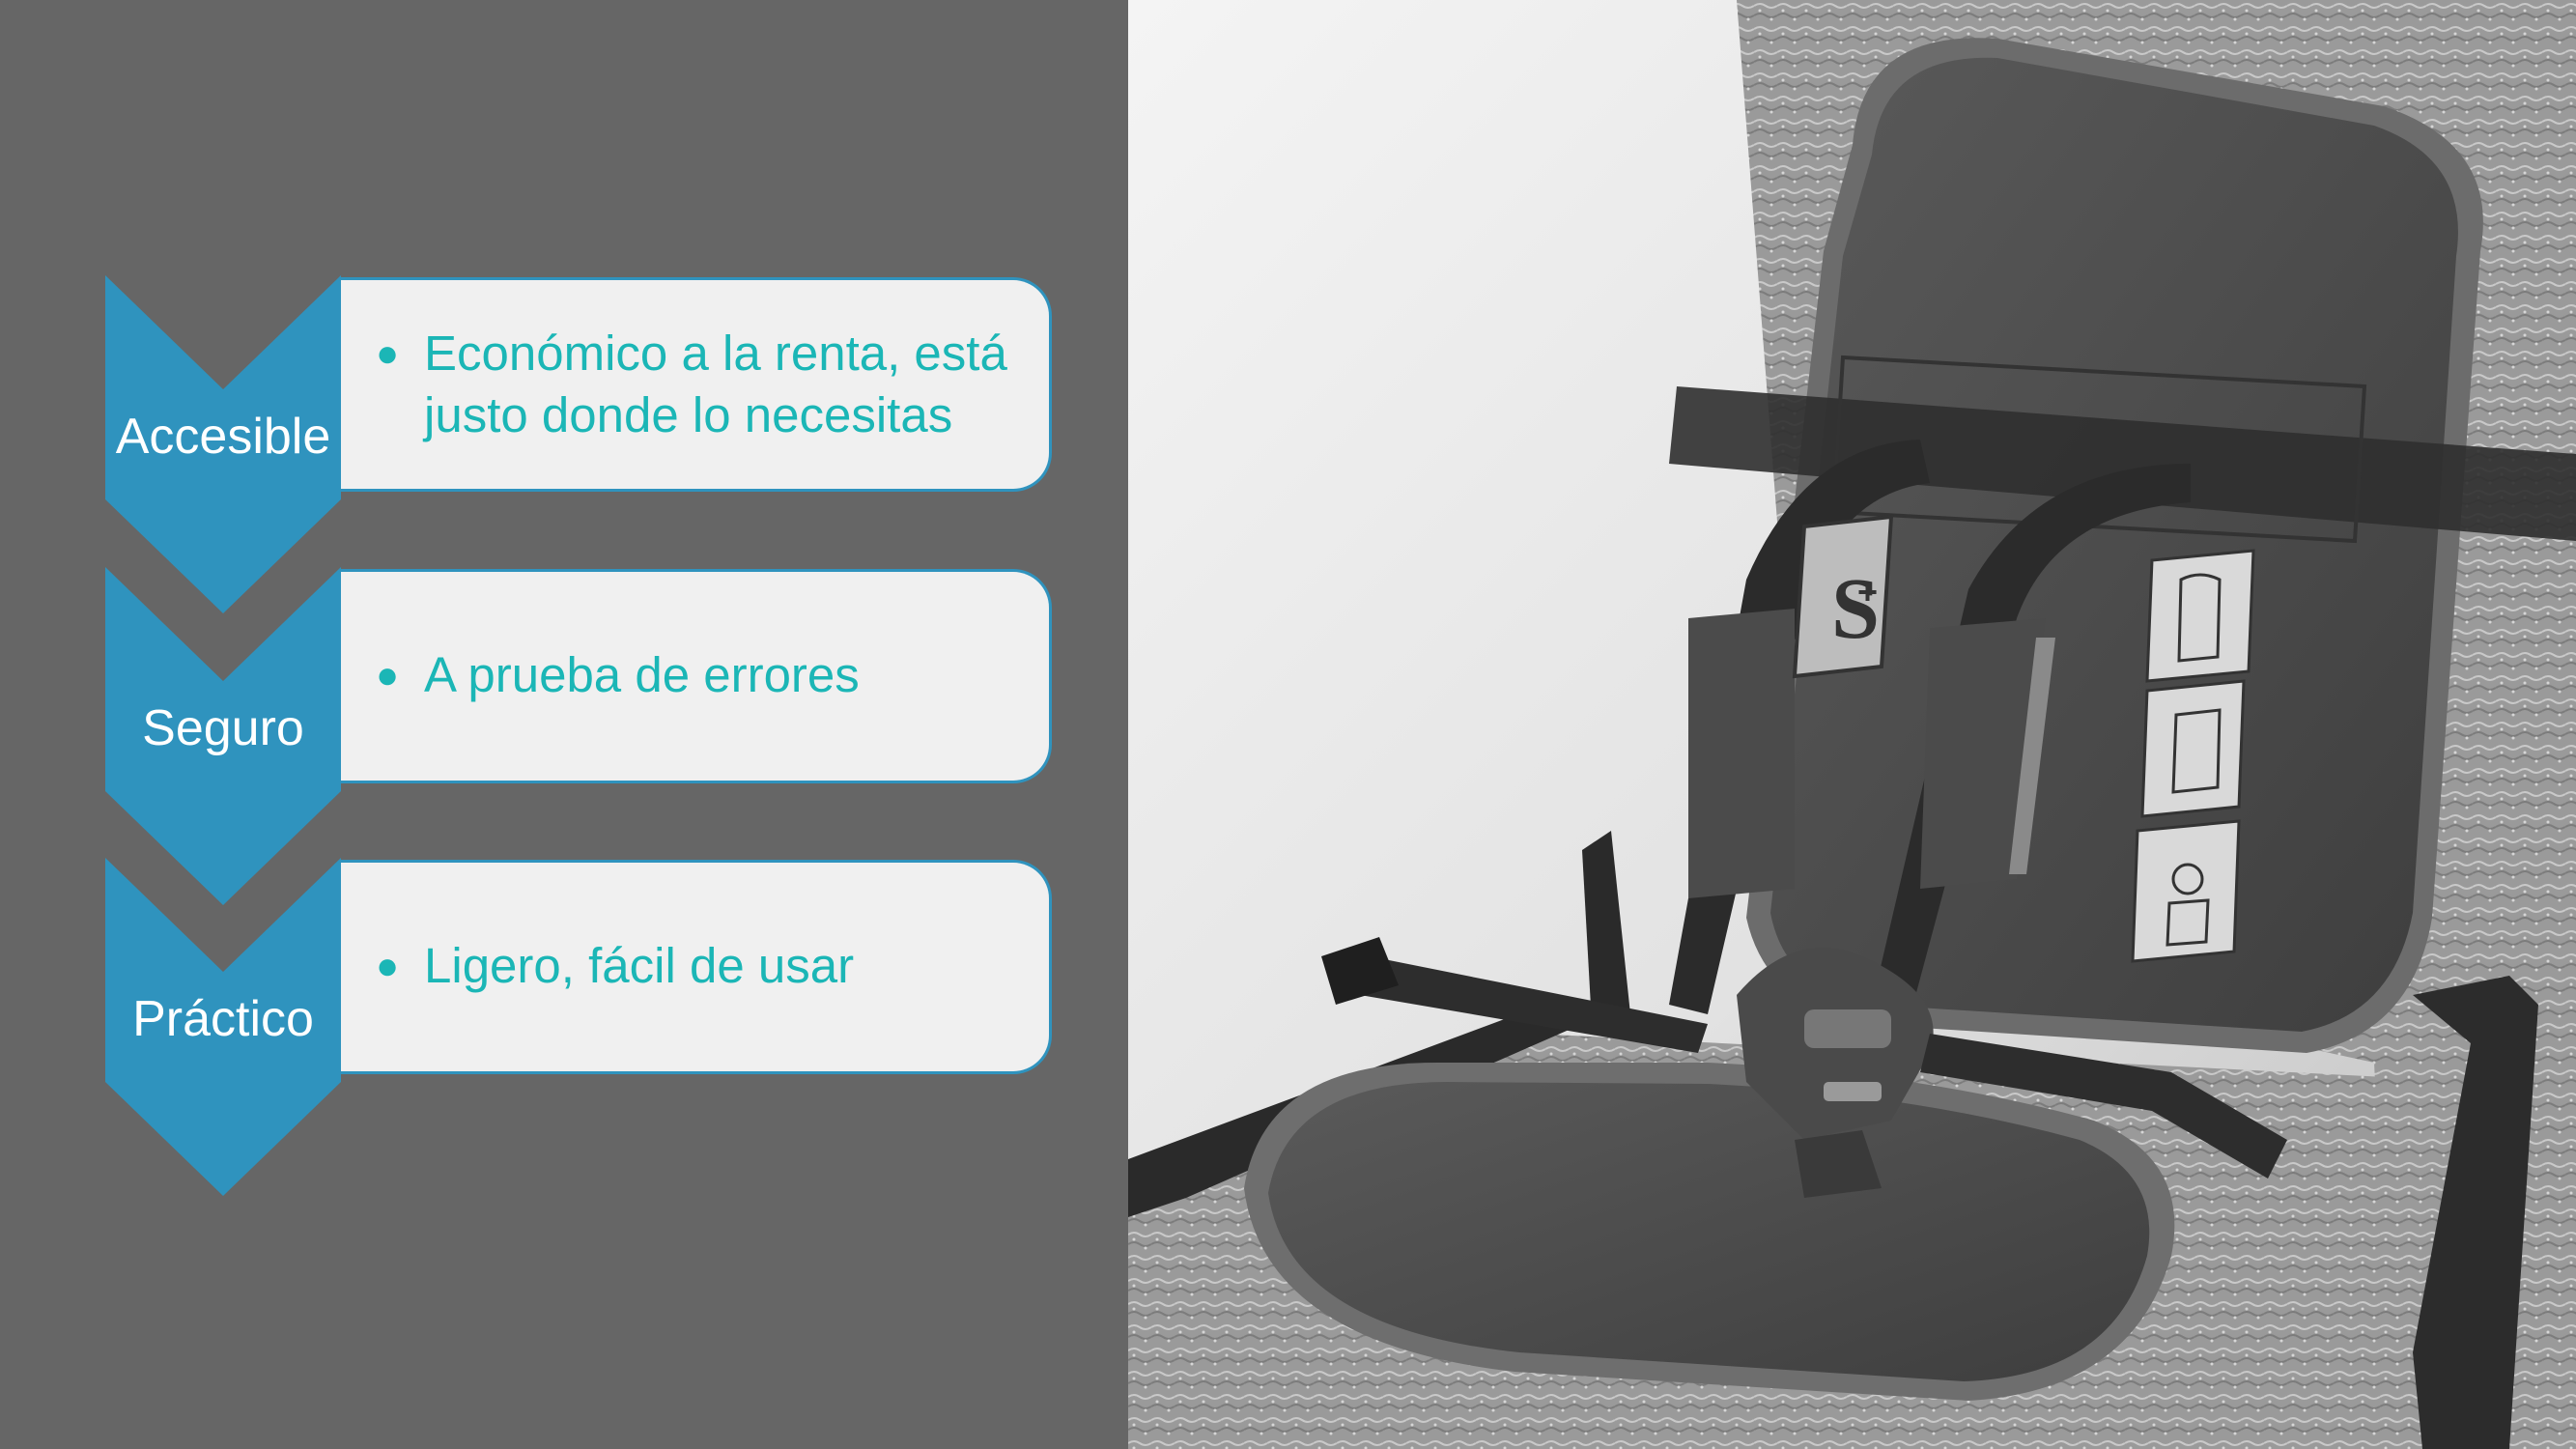  What do you see at coordinates (223, 437) in the screenshot?
I see `step-label-accesible: Accesible` at bounding box center [223, 437].